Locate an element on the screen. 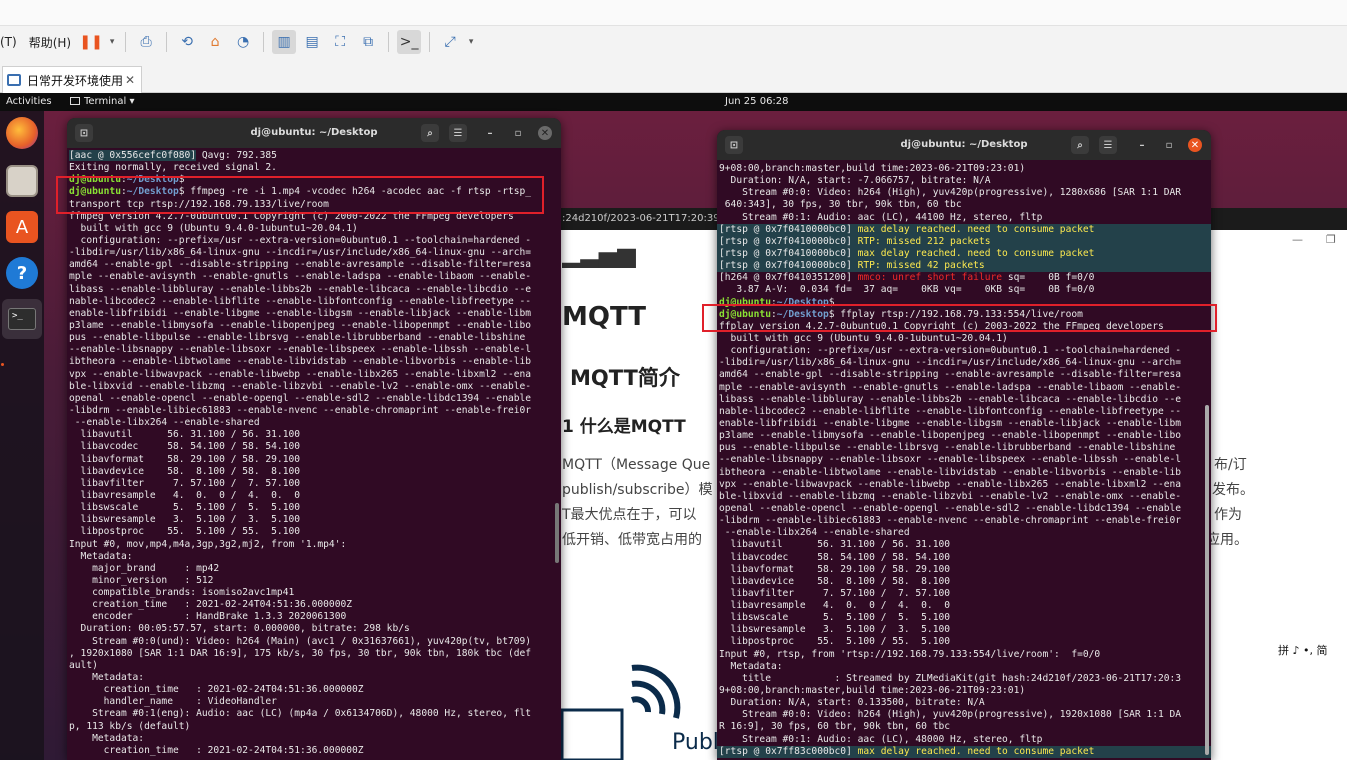 This screenshot has width=1347, height=760. terminal-dock-item: >_ is located at coordinates (22, 319).